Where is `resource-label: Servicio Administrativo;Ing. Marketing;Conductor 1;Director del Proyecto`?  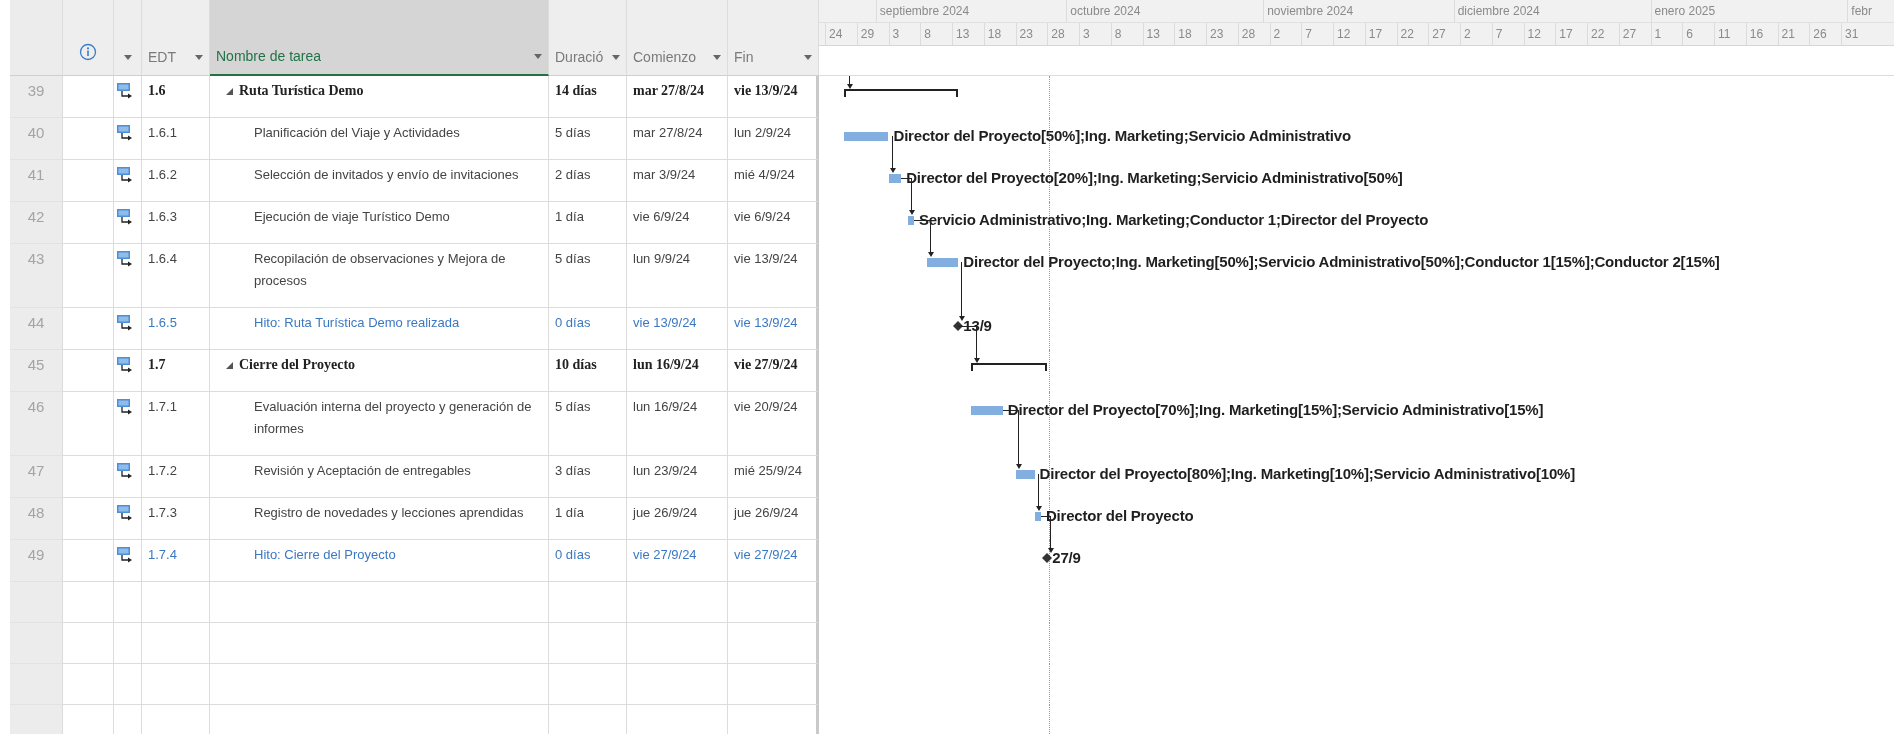
resource-label: Servicio Administrativo;Ing. Marketing;Conductor 1;Director del Proyecto is located at coordinates (1173, 220).